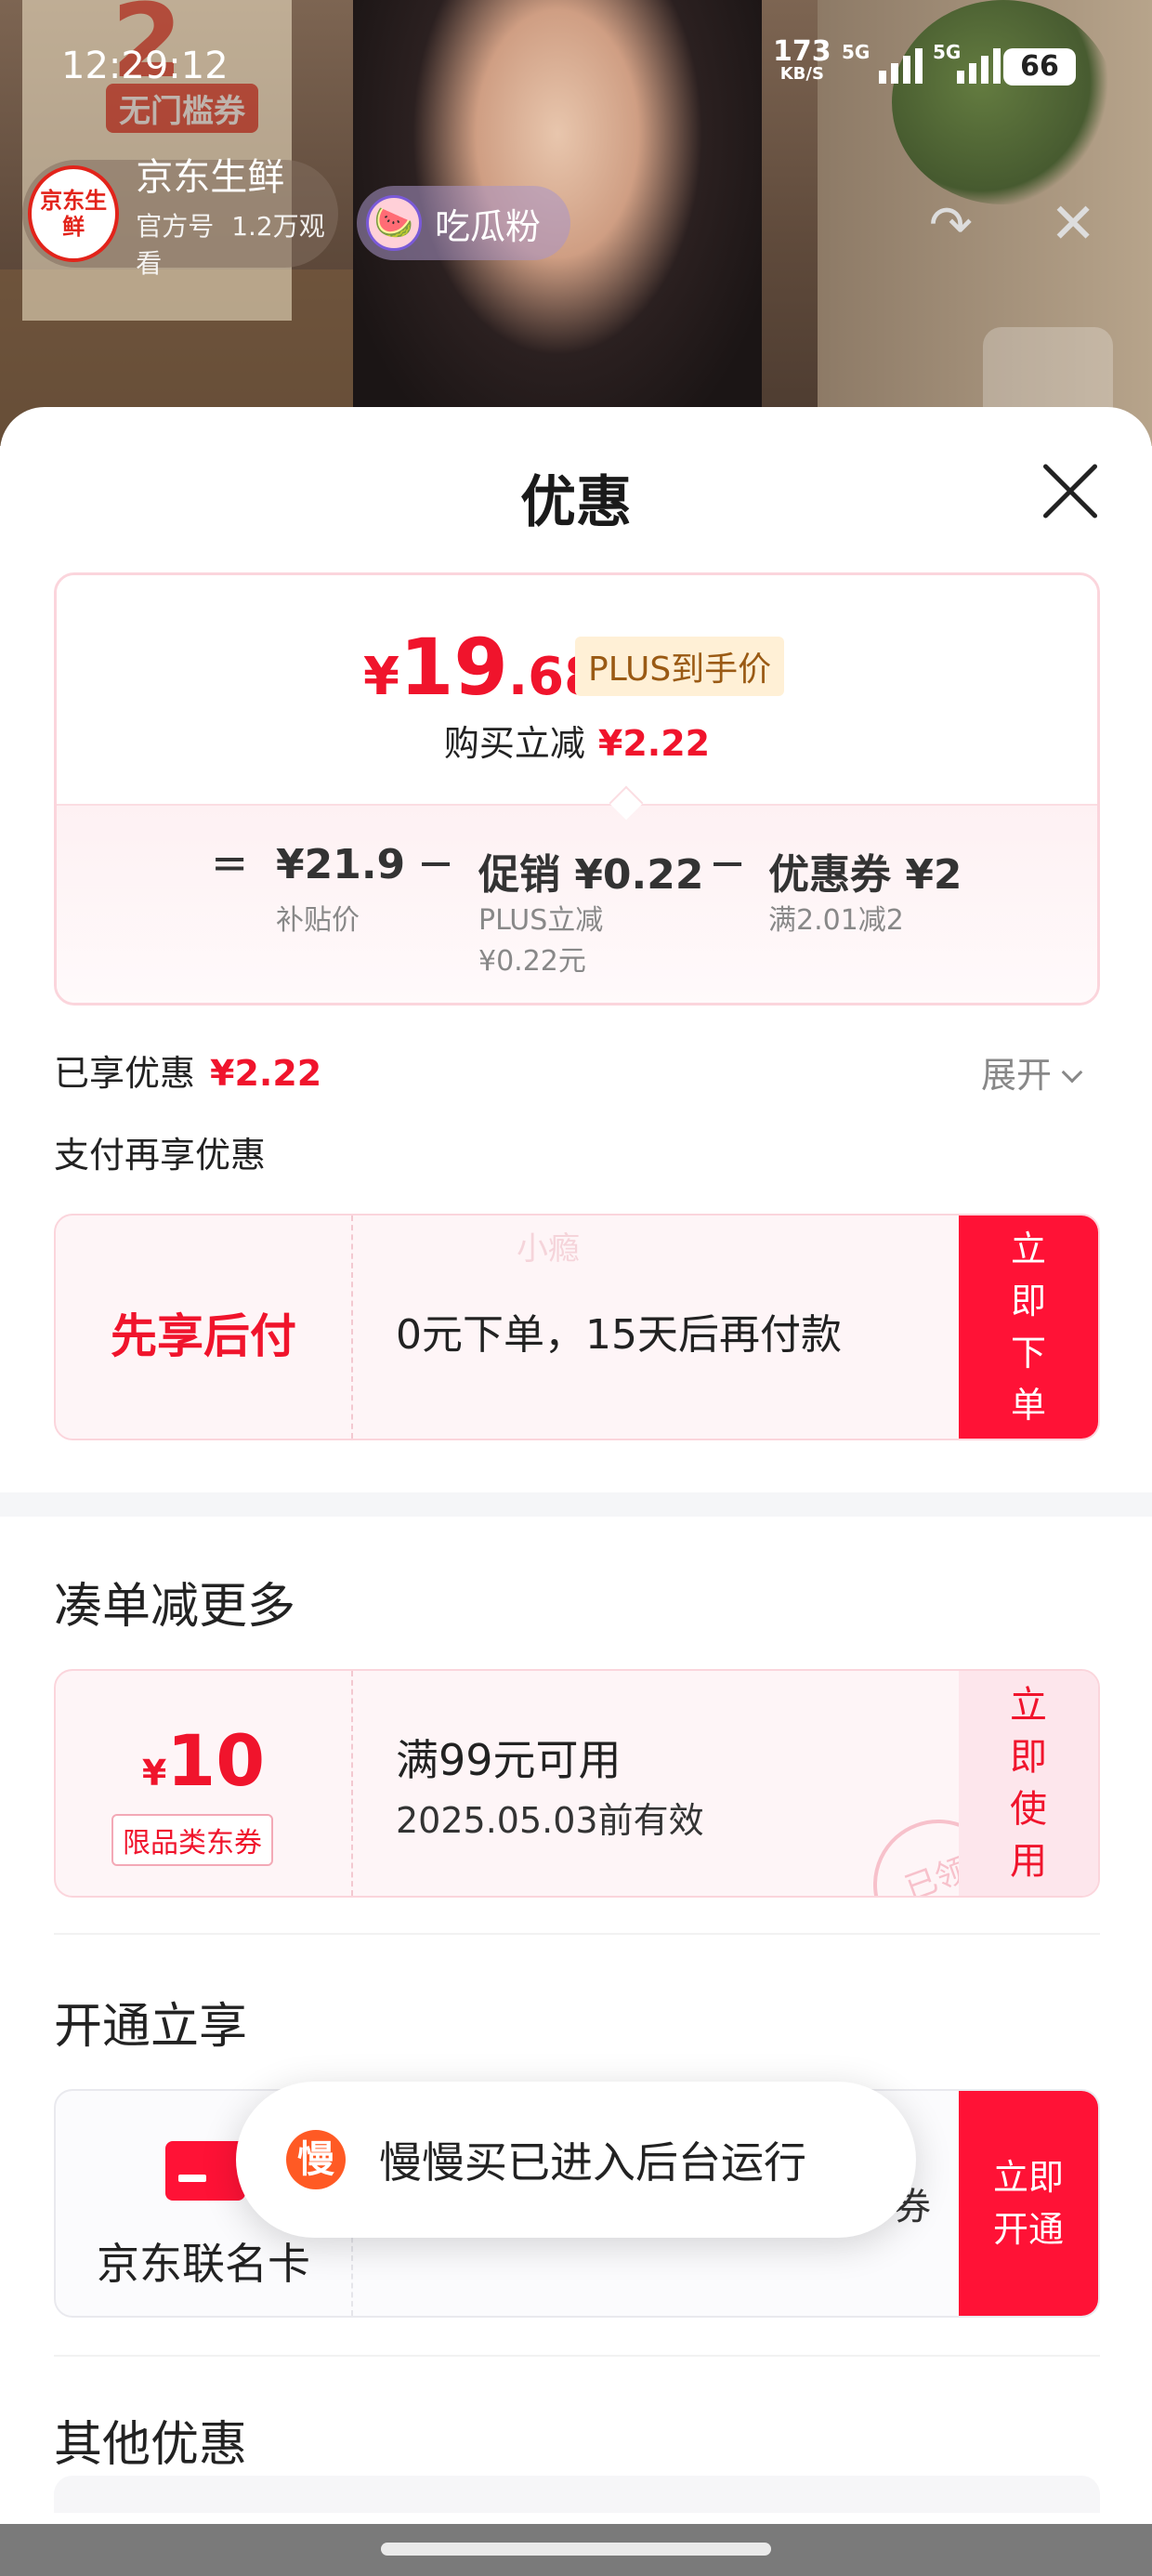  I want to click on official-tag: 官方号, so click(175, 226).